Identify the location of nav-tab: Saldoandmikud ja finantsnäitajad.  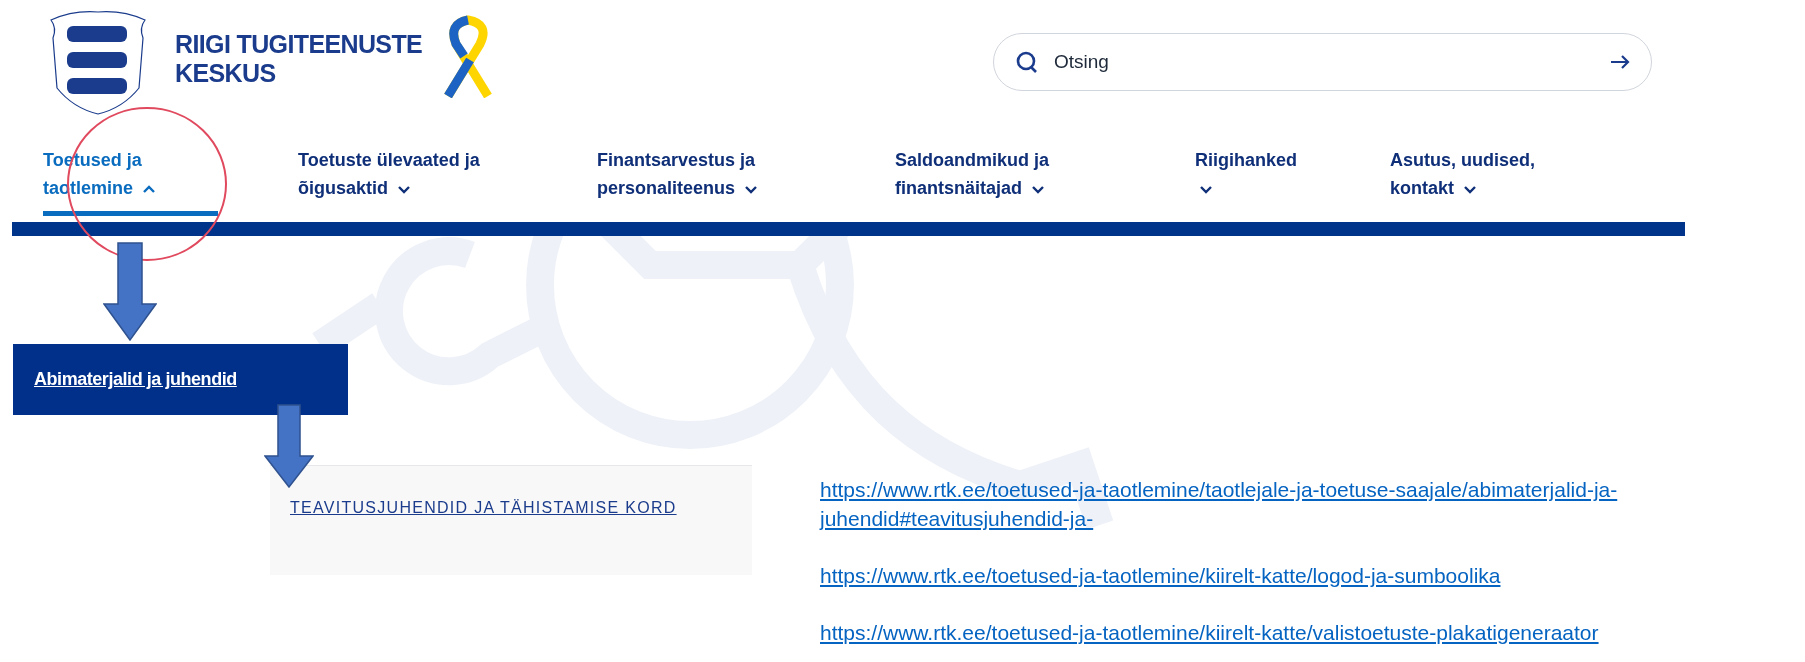
(1045, 181).